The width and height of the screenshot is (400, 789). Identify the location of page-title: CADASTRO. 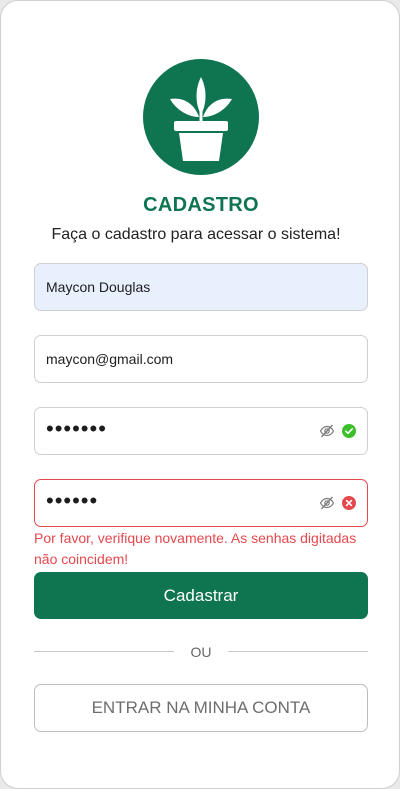
(201, 205).